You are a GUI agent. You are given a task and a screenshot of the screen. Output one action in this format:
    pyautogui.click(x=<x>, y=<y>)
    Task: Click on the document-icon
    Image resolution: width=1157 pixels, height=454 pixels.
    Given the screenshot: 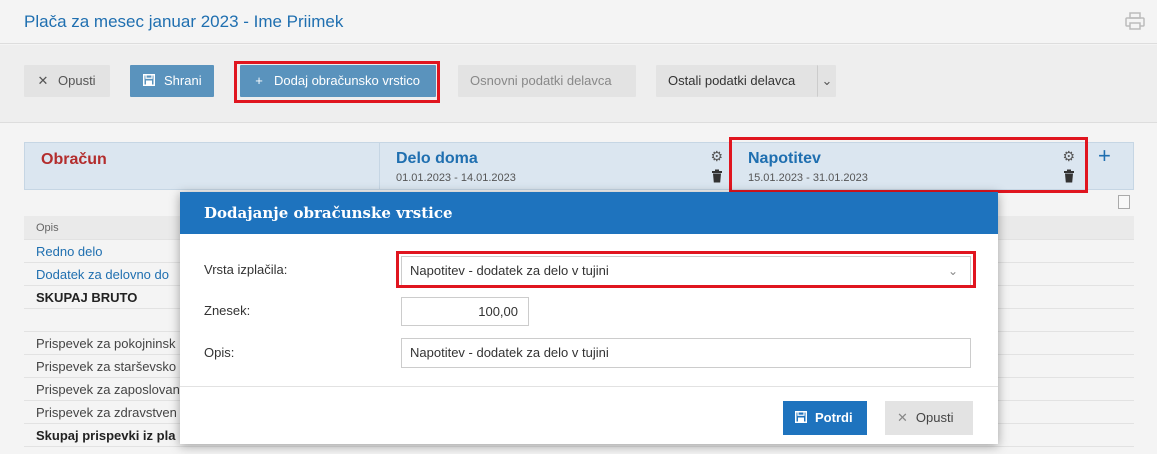 What is the action you would take?
    pyautogui.click(x=1124, y=202)
    